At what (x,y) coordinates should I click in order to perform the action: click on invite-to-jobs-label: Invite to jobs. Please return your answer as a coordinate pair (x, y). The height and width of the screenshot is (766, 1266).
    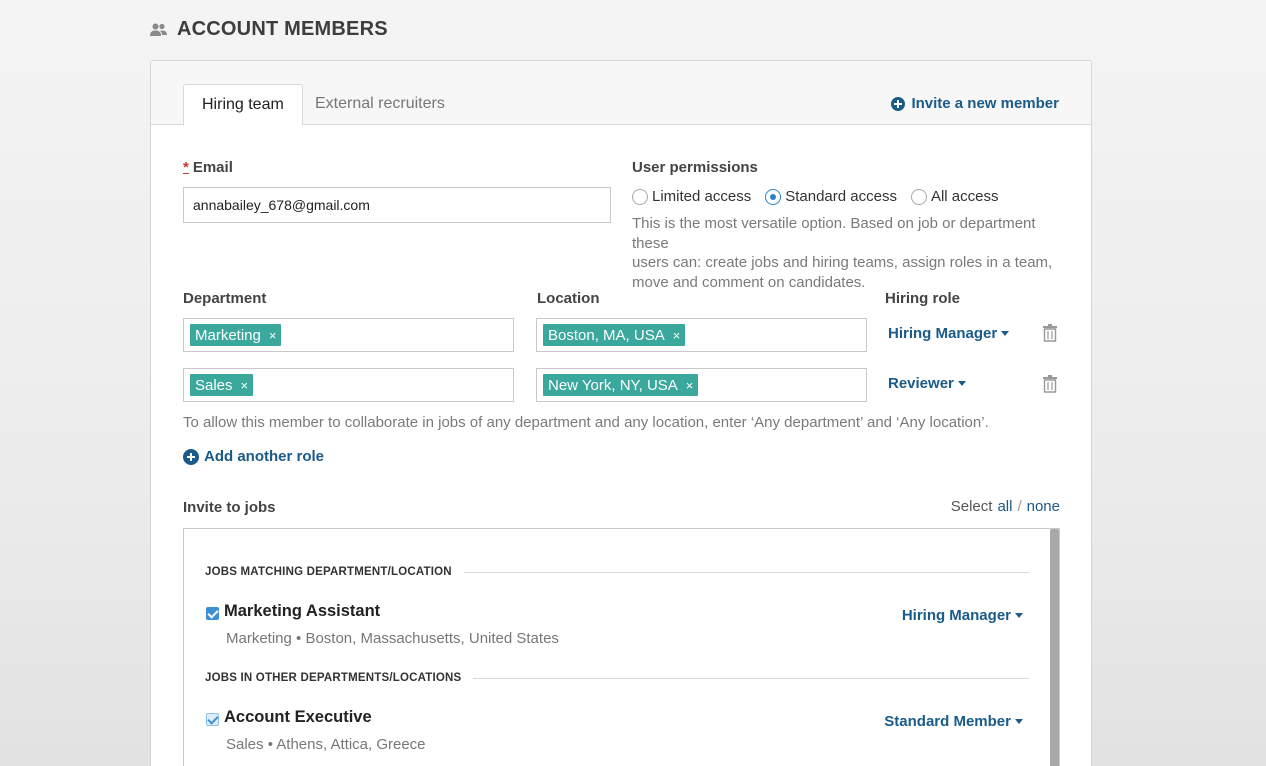
    Looking at the image, I should click on (229, 507).